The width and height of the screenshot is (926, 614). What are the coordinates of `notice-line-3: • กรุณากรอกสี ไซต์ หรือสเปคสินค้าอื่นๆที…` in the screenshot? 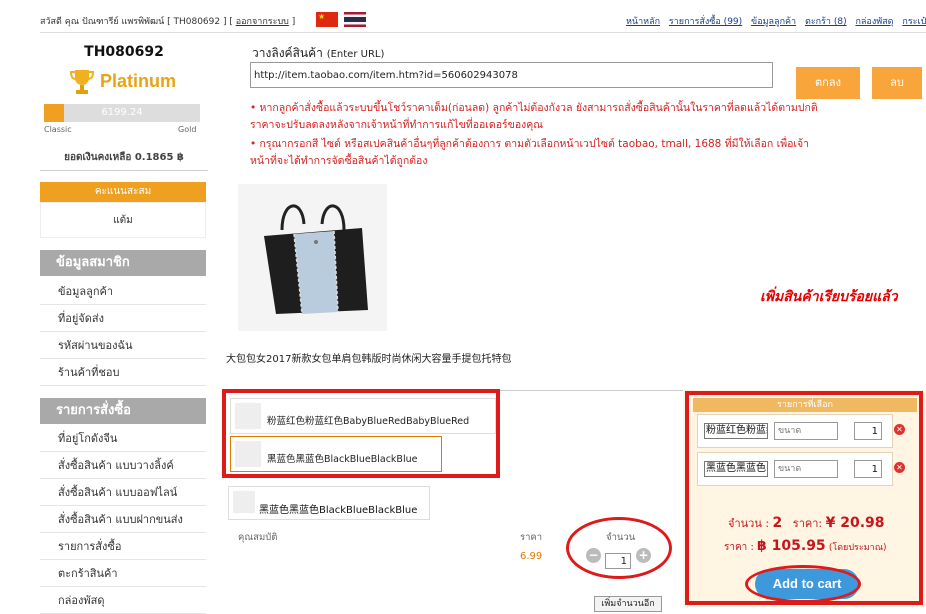 It's located at (530, 144).